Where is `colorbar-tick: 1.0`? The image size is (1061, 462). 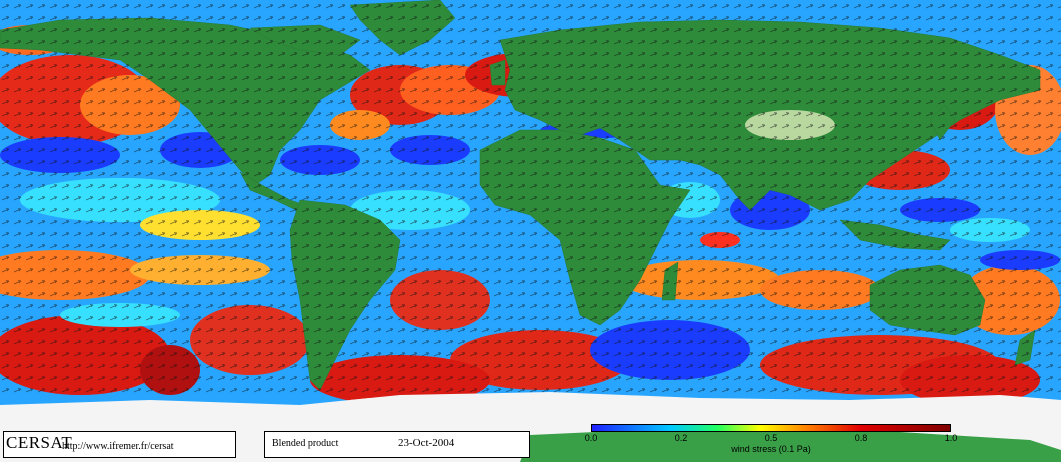 colorbar-tick: 1.0 is located at coordinates (951, 438).